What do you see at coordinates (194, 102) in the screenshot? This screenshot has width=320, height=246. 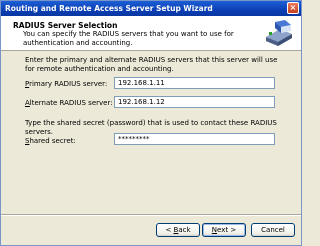 I see `alternate-server-input: 192.168.1.12` at bounding box center [194, 102].